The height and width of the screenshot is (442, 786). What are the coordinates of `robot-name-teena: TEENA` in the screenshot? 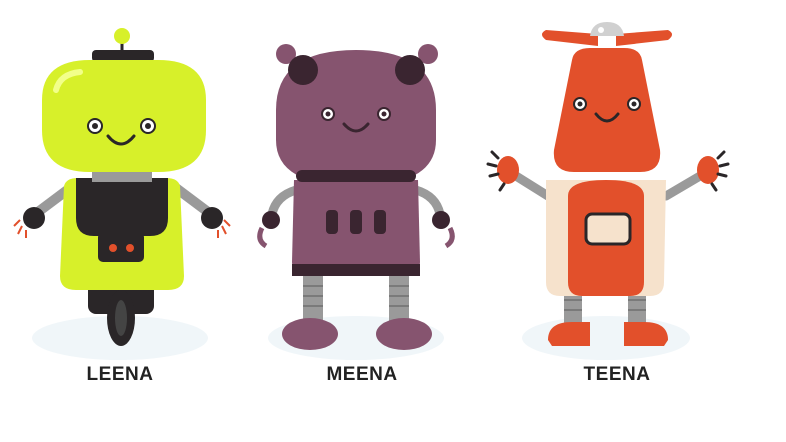 It's located at (617, 374).